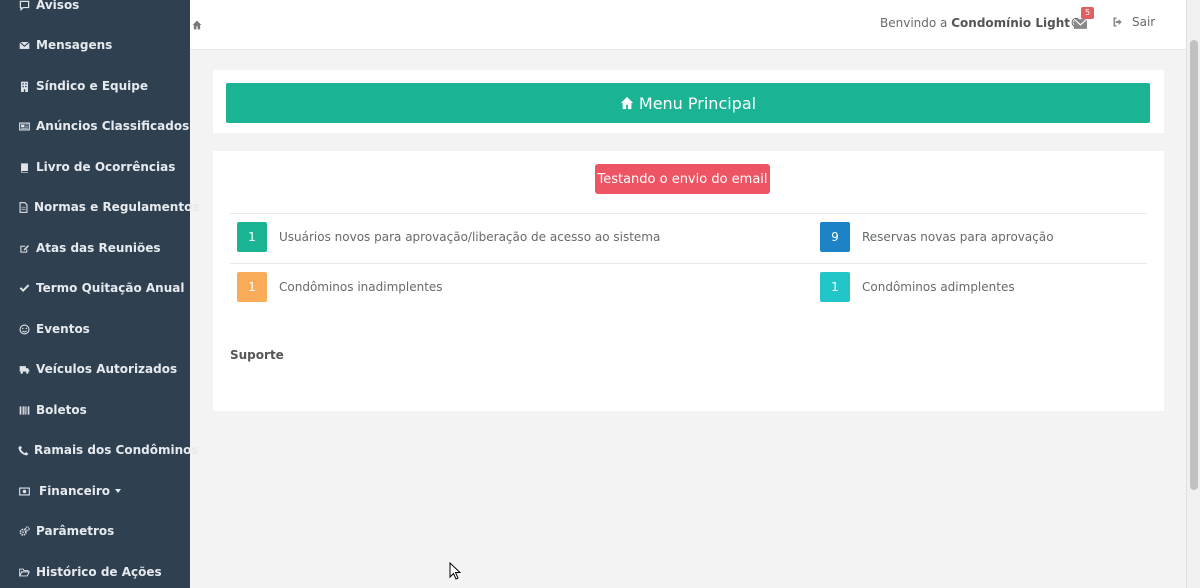 The height and width of the screenshot is (588, 1200). Describe the element at coordinates (110, 288) in the screenshot. I see `sidebar-item-label: Termo Quitação Anual` at that location.